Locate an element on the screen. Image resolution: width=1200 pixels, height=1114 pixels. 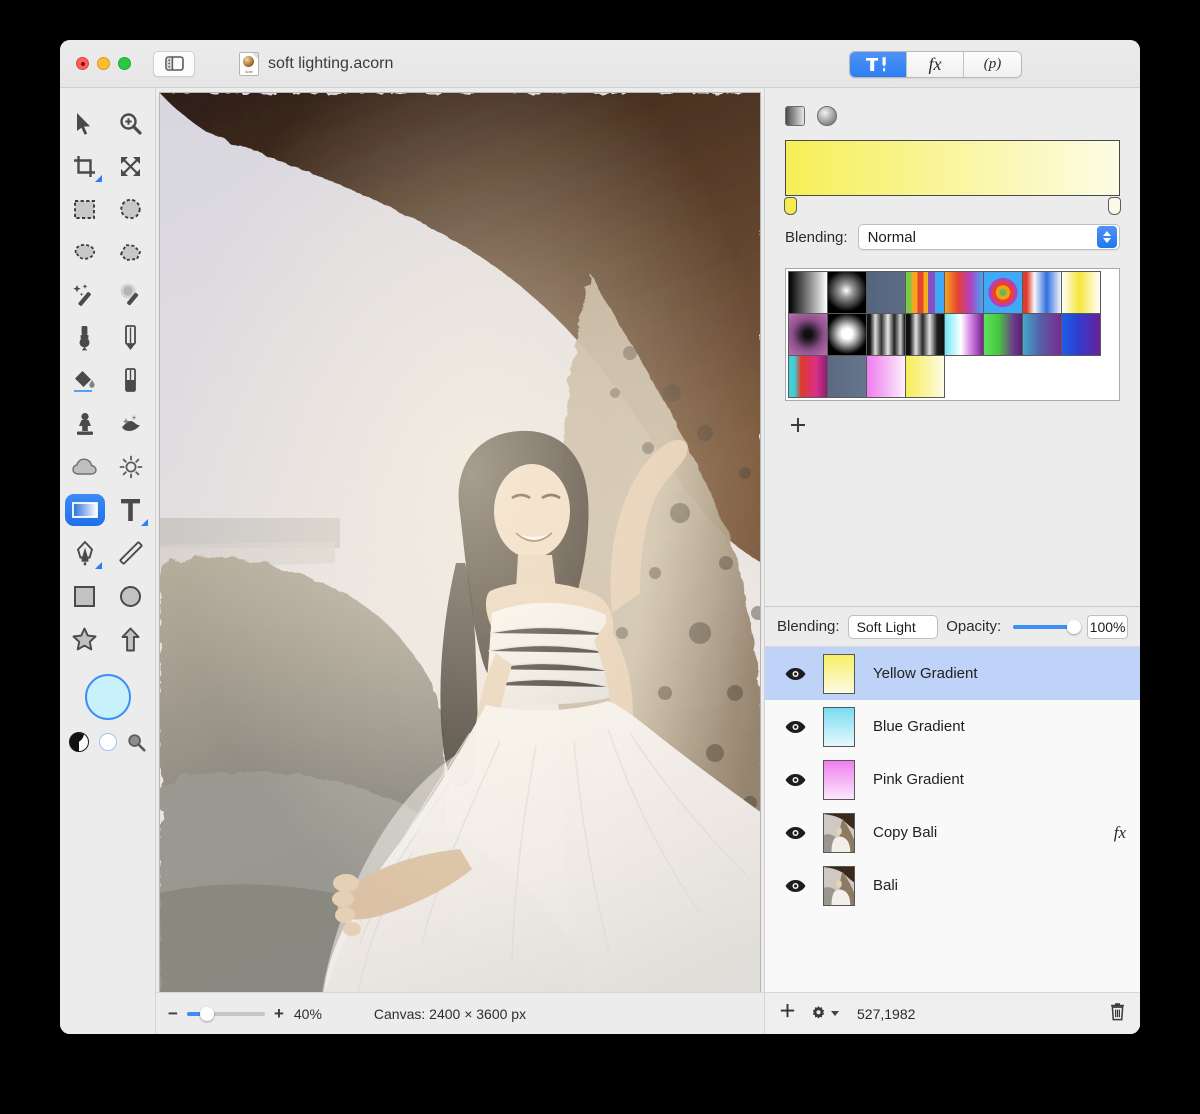
paint-bucket-tool is located at coordinates (85, 381).